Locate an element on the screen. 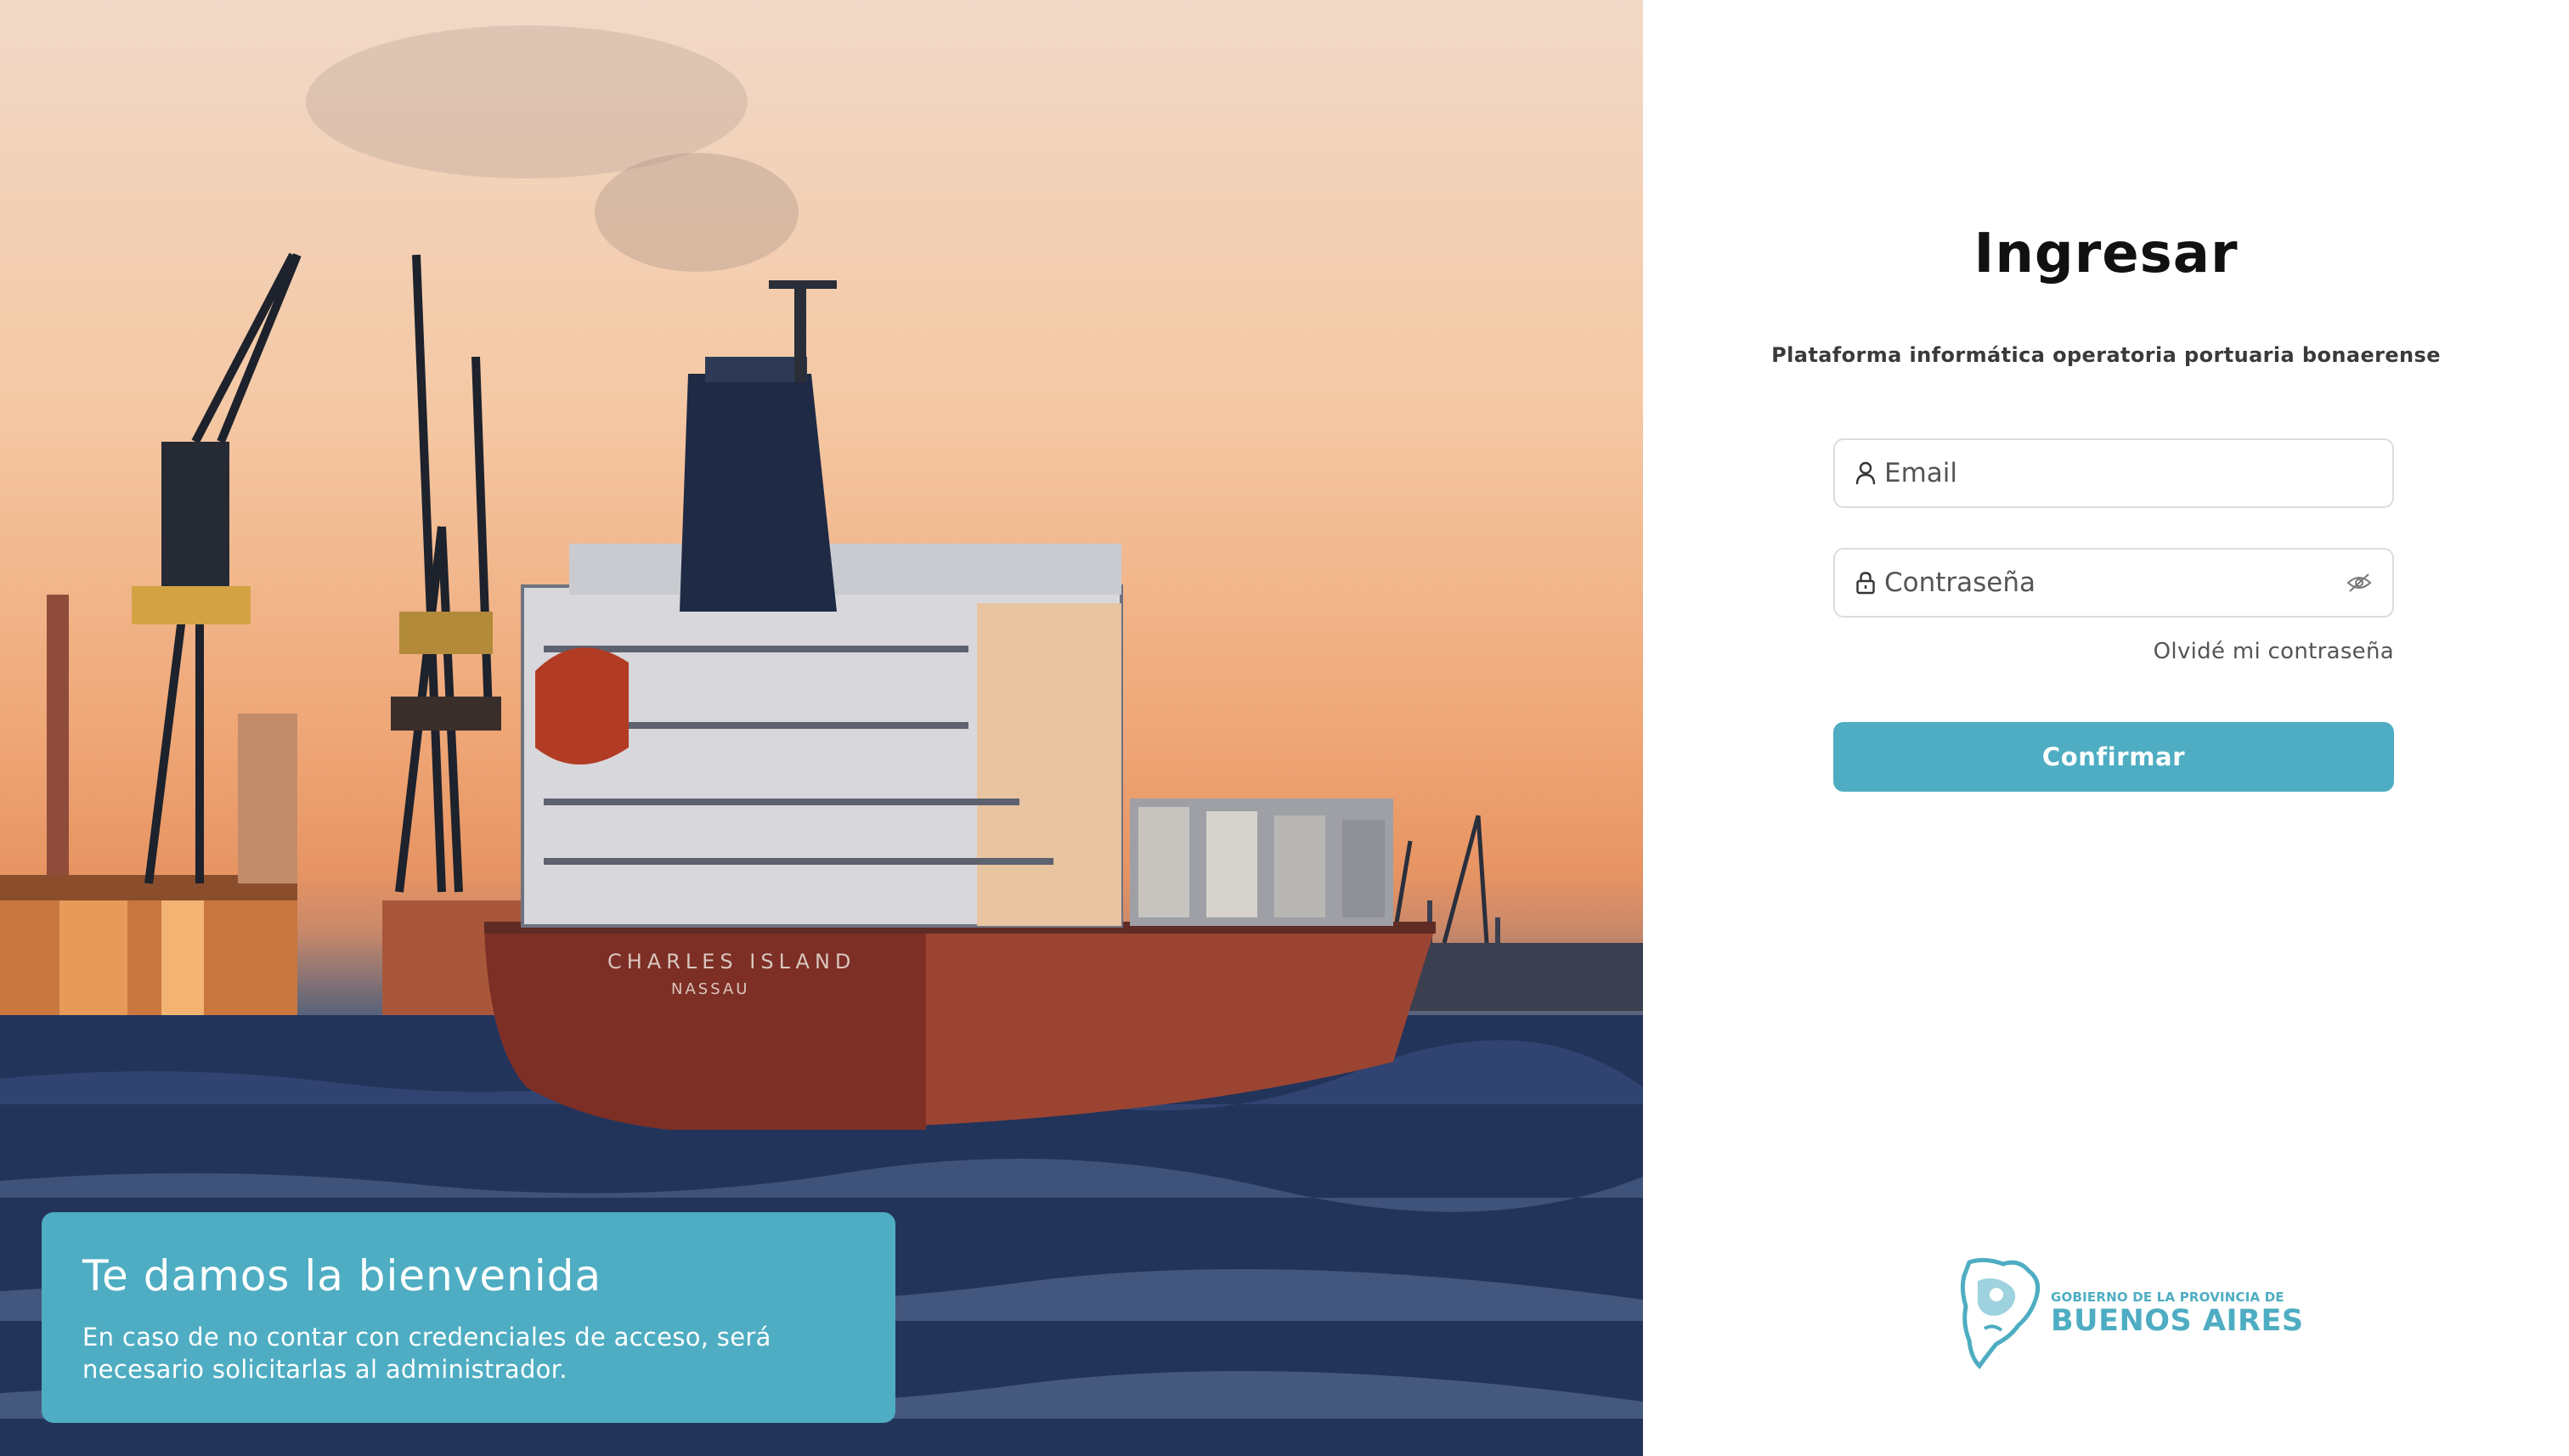 The height and width of the screenshot is (1456, 2569). ship-name-text: CHARLES ISLAND is located at coordinates (731, 961).